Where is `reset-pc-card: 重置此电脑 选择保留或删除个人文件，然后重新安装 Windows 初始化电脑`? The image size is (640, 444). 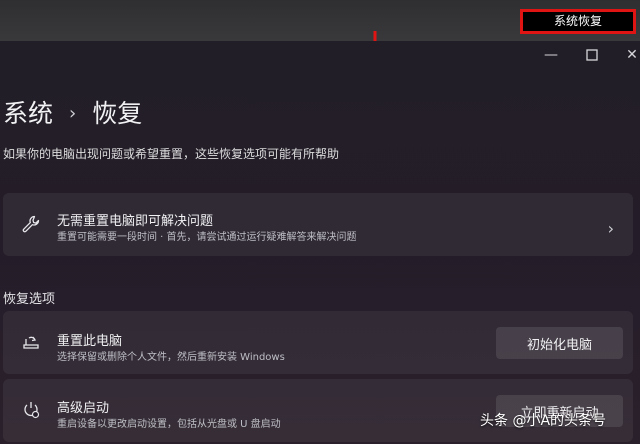 reset-pc-card: 重置此电脑 选择保留或删除个人文件，然后重新安装 Windows 初始化电脑 is located at coordinates (318, 342).